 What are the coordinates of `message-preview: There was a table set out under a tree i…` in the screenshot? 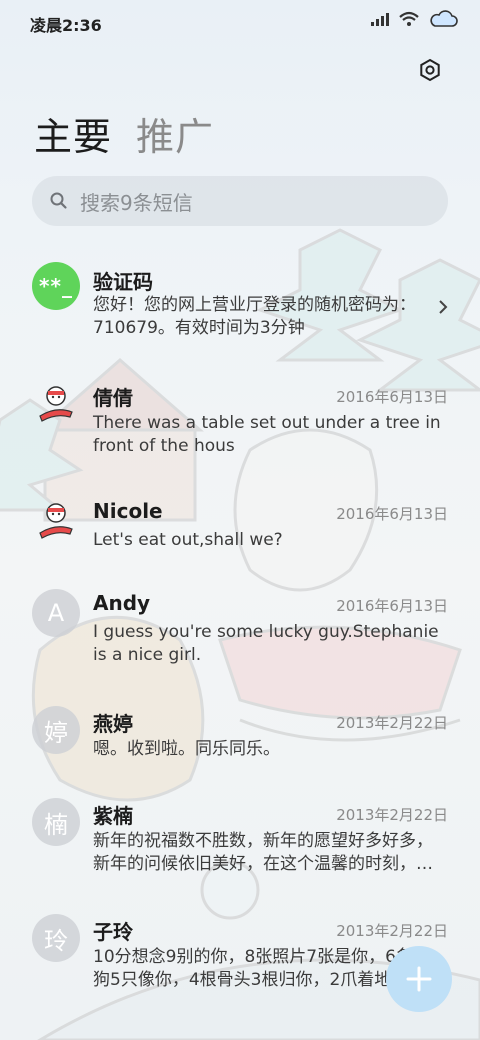 It's located at (267, 434).